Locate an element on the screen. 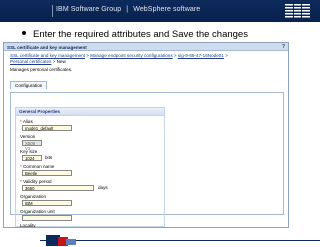  validity-unit: days is located at coordinates (103, 187).